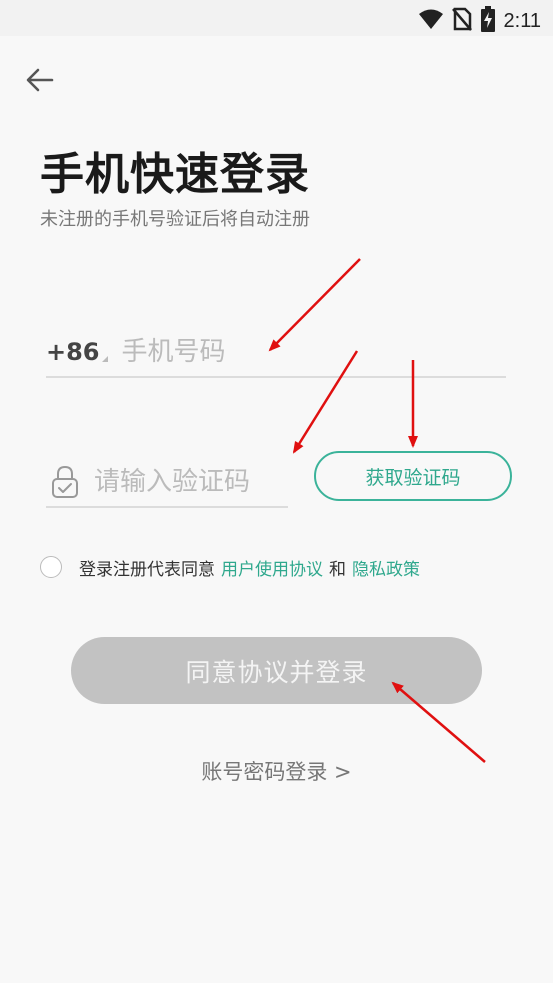  I want to click on wifi-icon, so click(431, 21).